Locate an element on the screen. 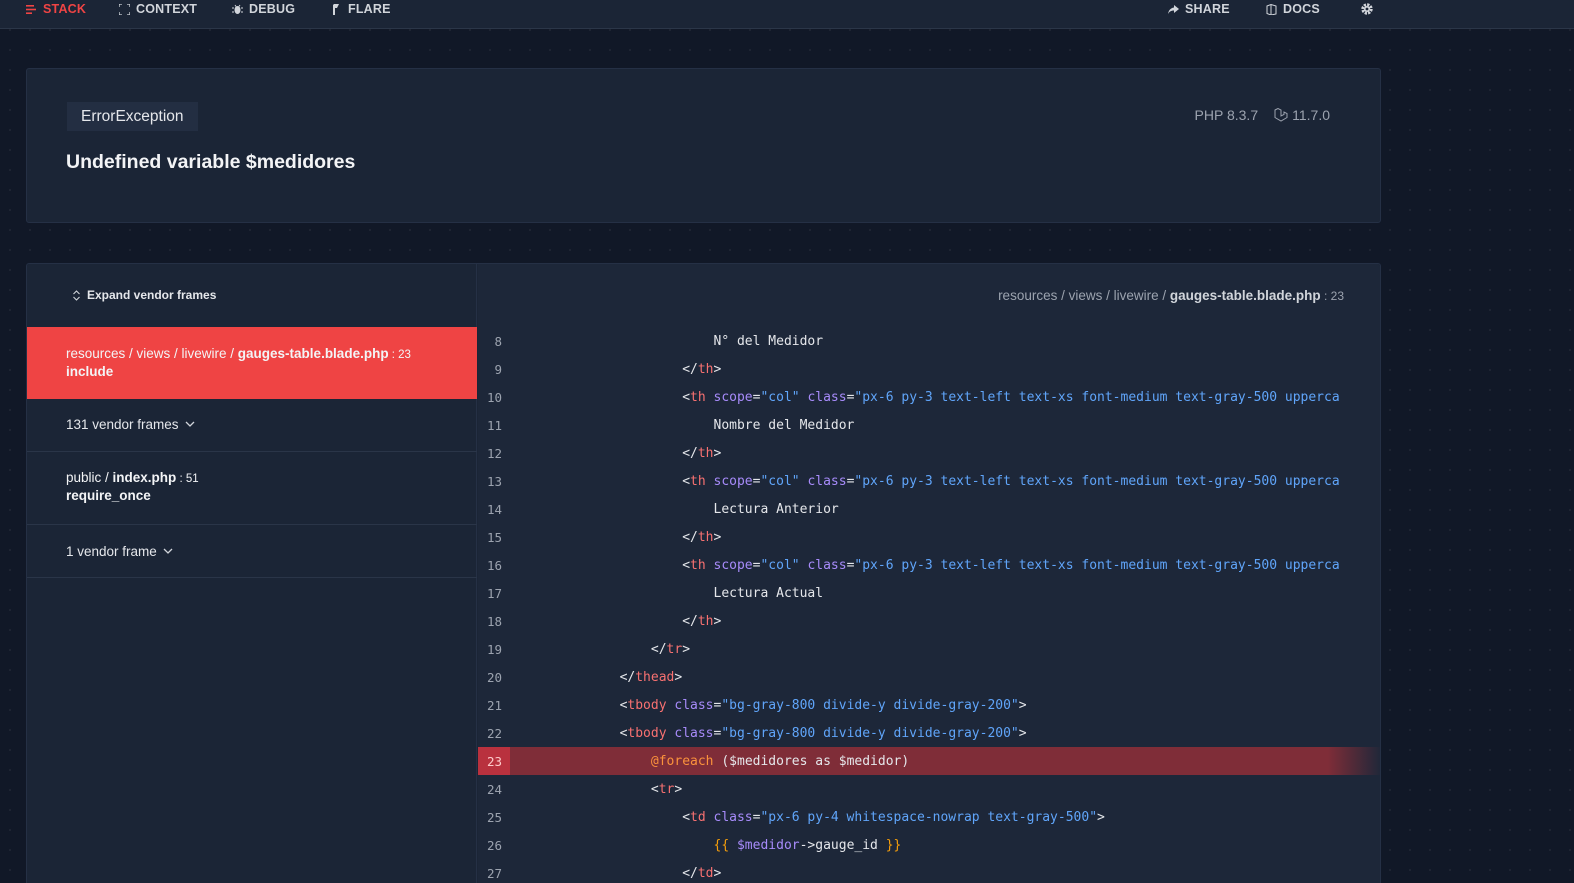 The image size is (1574, 883). tab-stack: STACK is located at coordinates (56, 9).